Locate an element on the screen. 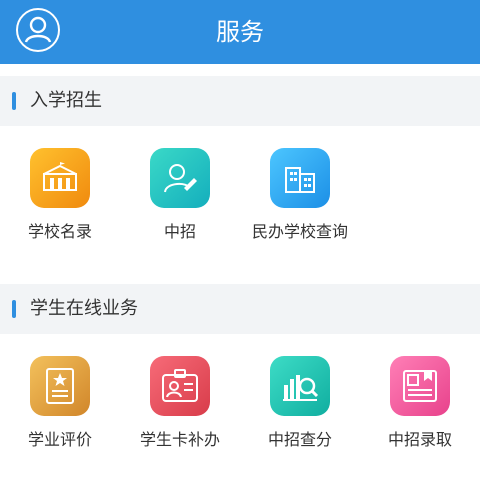 This screenshot has height=484, width=480. service-school-directory: 学校名录 is located at coordinates (60, 208).